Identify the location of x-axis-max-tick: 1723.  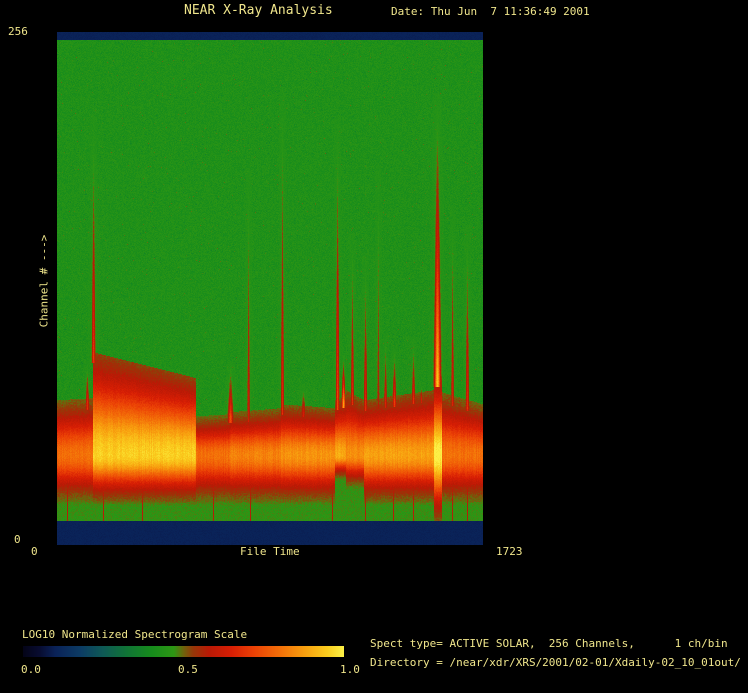
(509, 551).